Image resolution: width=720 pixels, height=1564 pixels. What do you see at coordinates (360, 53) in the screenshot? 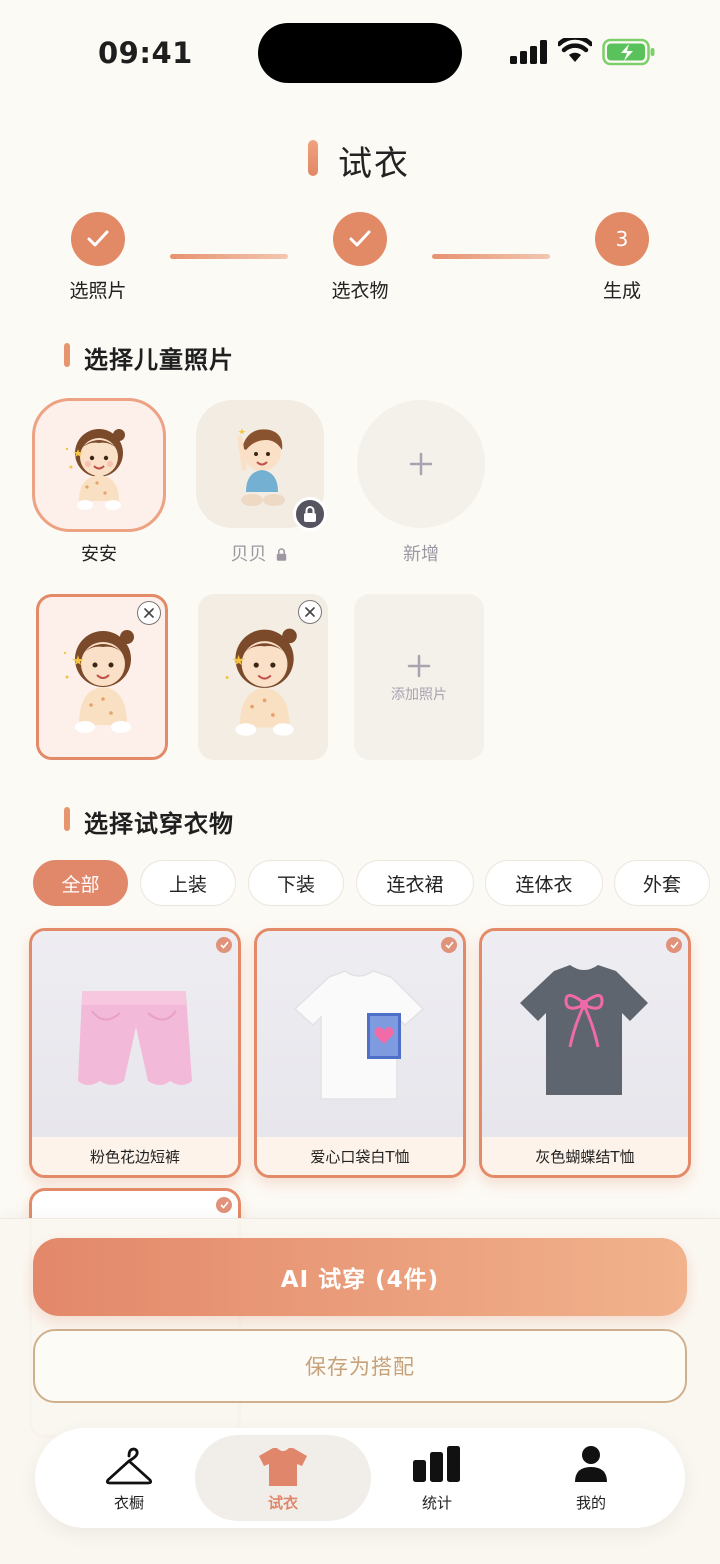
I see `dynamic-island` at bounding box center [360, 53].